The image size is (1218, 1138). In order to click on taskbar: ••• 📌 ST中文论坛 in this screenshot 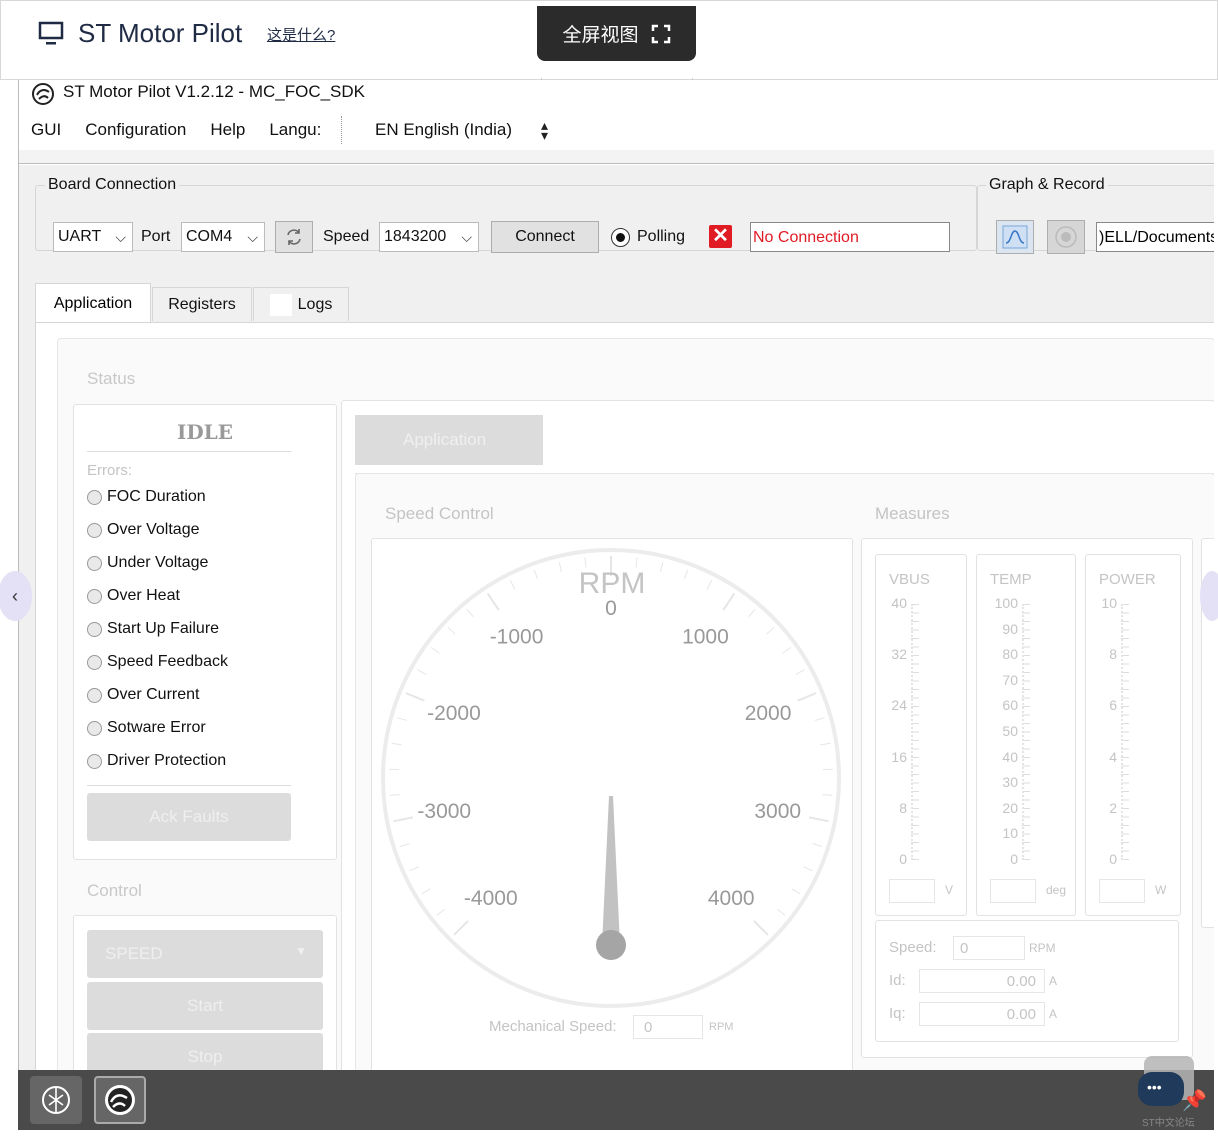, I will do `click(616, 1093)`.